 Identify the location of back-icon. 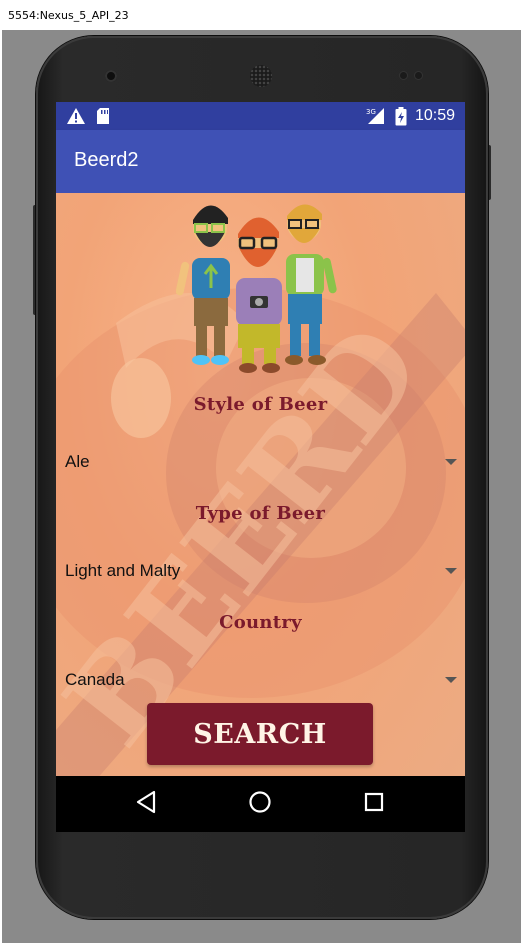
(146, 804).